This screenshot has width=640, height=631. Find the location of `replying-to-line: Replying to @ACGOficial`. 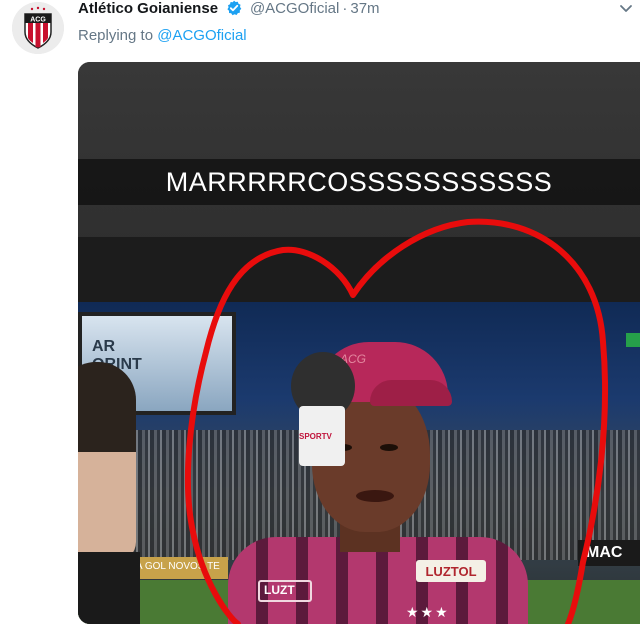

replying-to-line: Replying to @ACGOficial is located at coordinates (162, 35).